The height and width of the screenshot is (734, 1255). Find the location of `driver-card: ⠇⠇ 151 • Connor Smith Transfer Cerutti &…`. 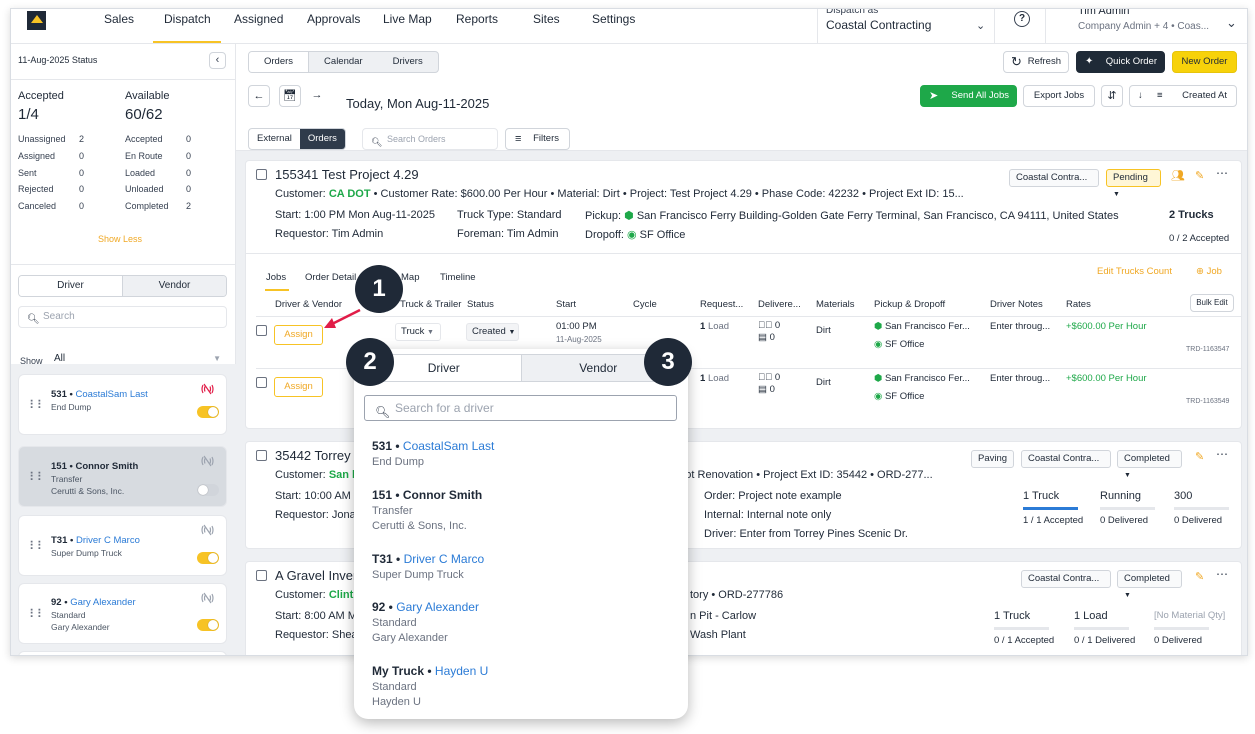

driver-card: ⠇⠇ 151 • Connor Smith Transfer Cerutti &… is located at coordinates (122, 476).